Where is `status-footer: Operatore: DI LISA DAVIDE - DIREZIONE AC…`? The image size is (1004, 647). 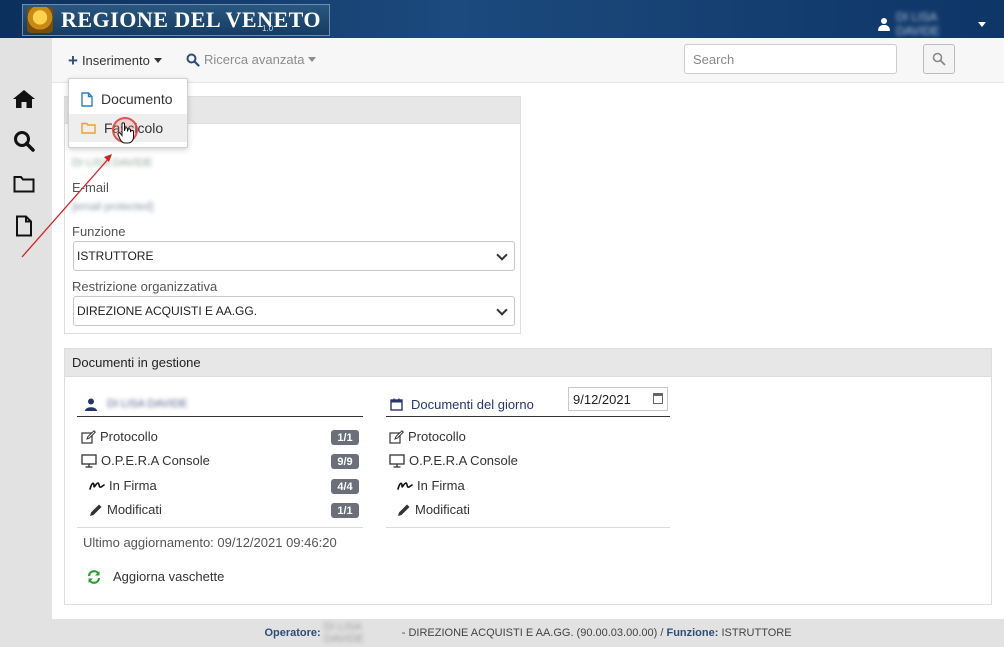 status-footer: Operatore: DI LISA DAVIDE - DIREZIONE AC… is located at coordinates (528, 633).